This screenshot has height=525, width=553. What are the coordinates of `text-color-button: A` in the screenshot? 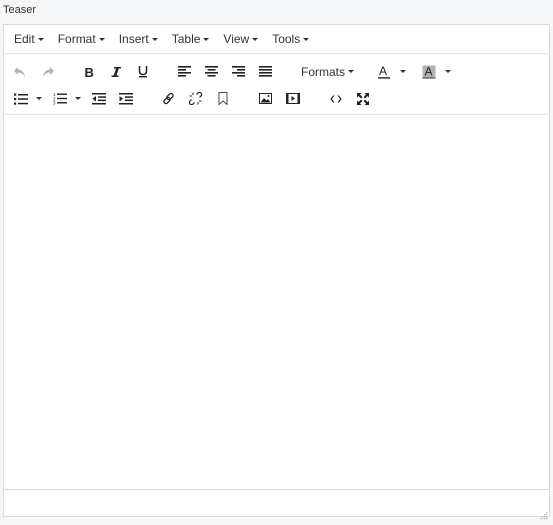 It's located at (384, 72).